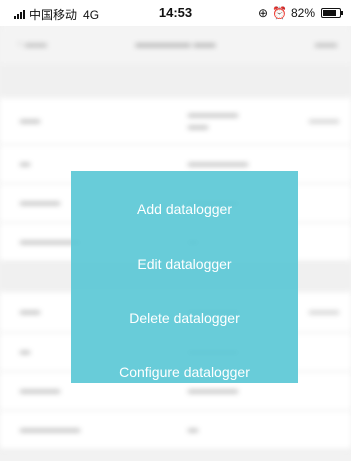 The width and height of the screenshot is (351, 461). What do you see at coordinates (279, 13) in the screenshot?
I see `alarm-icon: ⏰` at bounding box center [279, 13].